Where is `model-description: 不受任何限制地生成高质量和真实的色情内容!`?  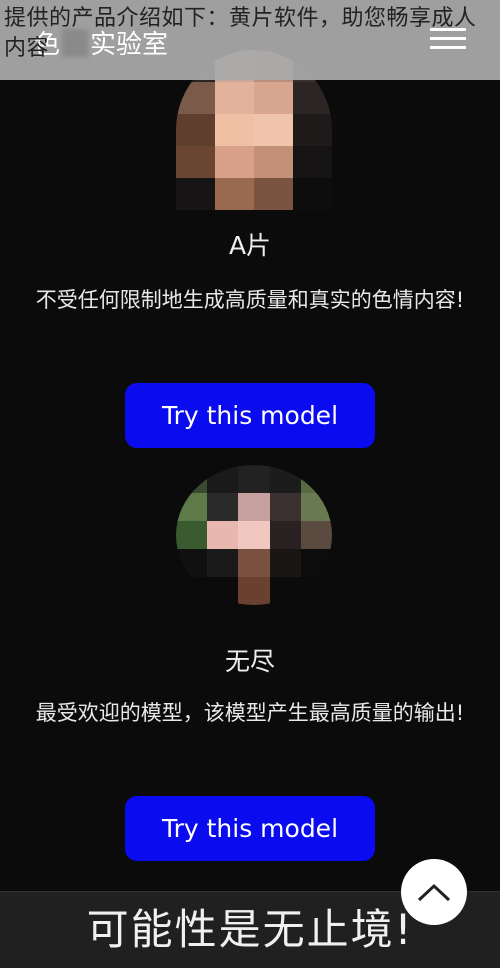
model-description: 不受任何限制地生成高质量和真实的色情内容! is located at coordinates (250, 300).